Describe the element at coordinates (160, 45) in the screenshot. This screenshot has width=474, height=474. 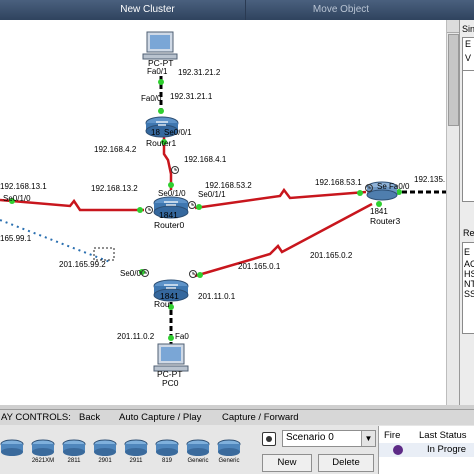
I see `pc-top-icon` at that location.